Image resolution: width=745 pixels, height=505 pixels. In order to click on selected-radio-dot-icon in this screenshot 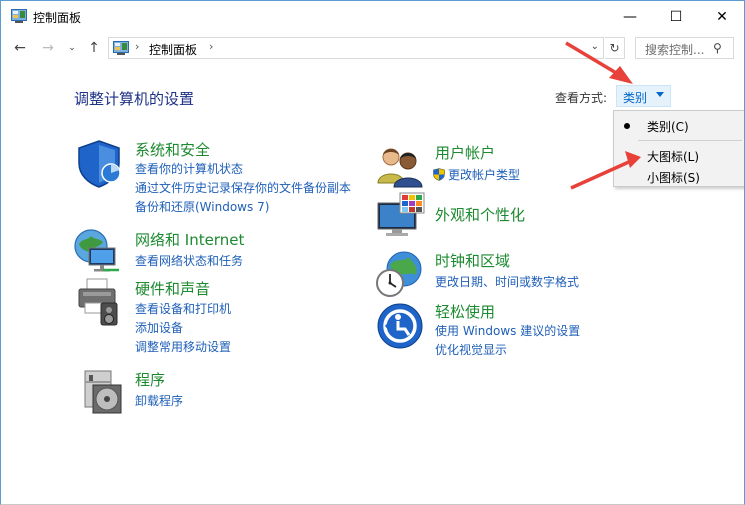, I will do `click(627, 126)`.